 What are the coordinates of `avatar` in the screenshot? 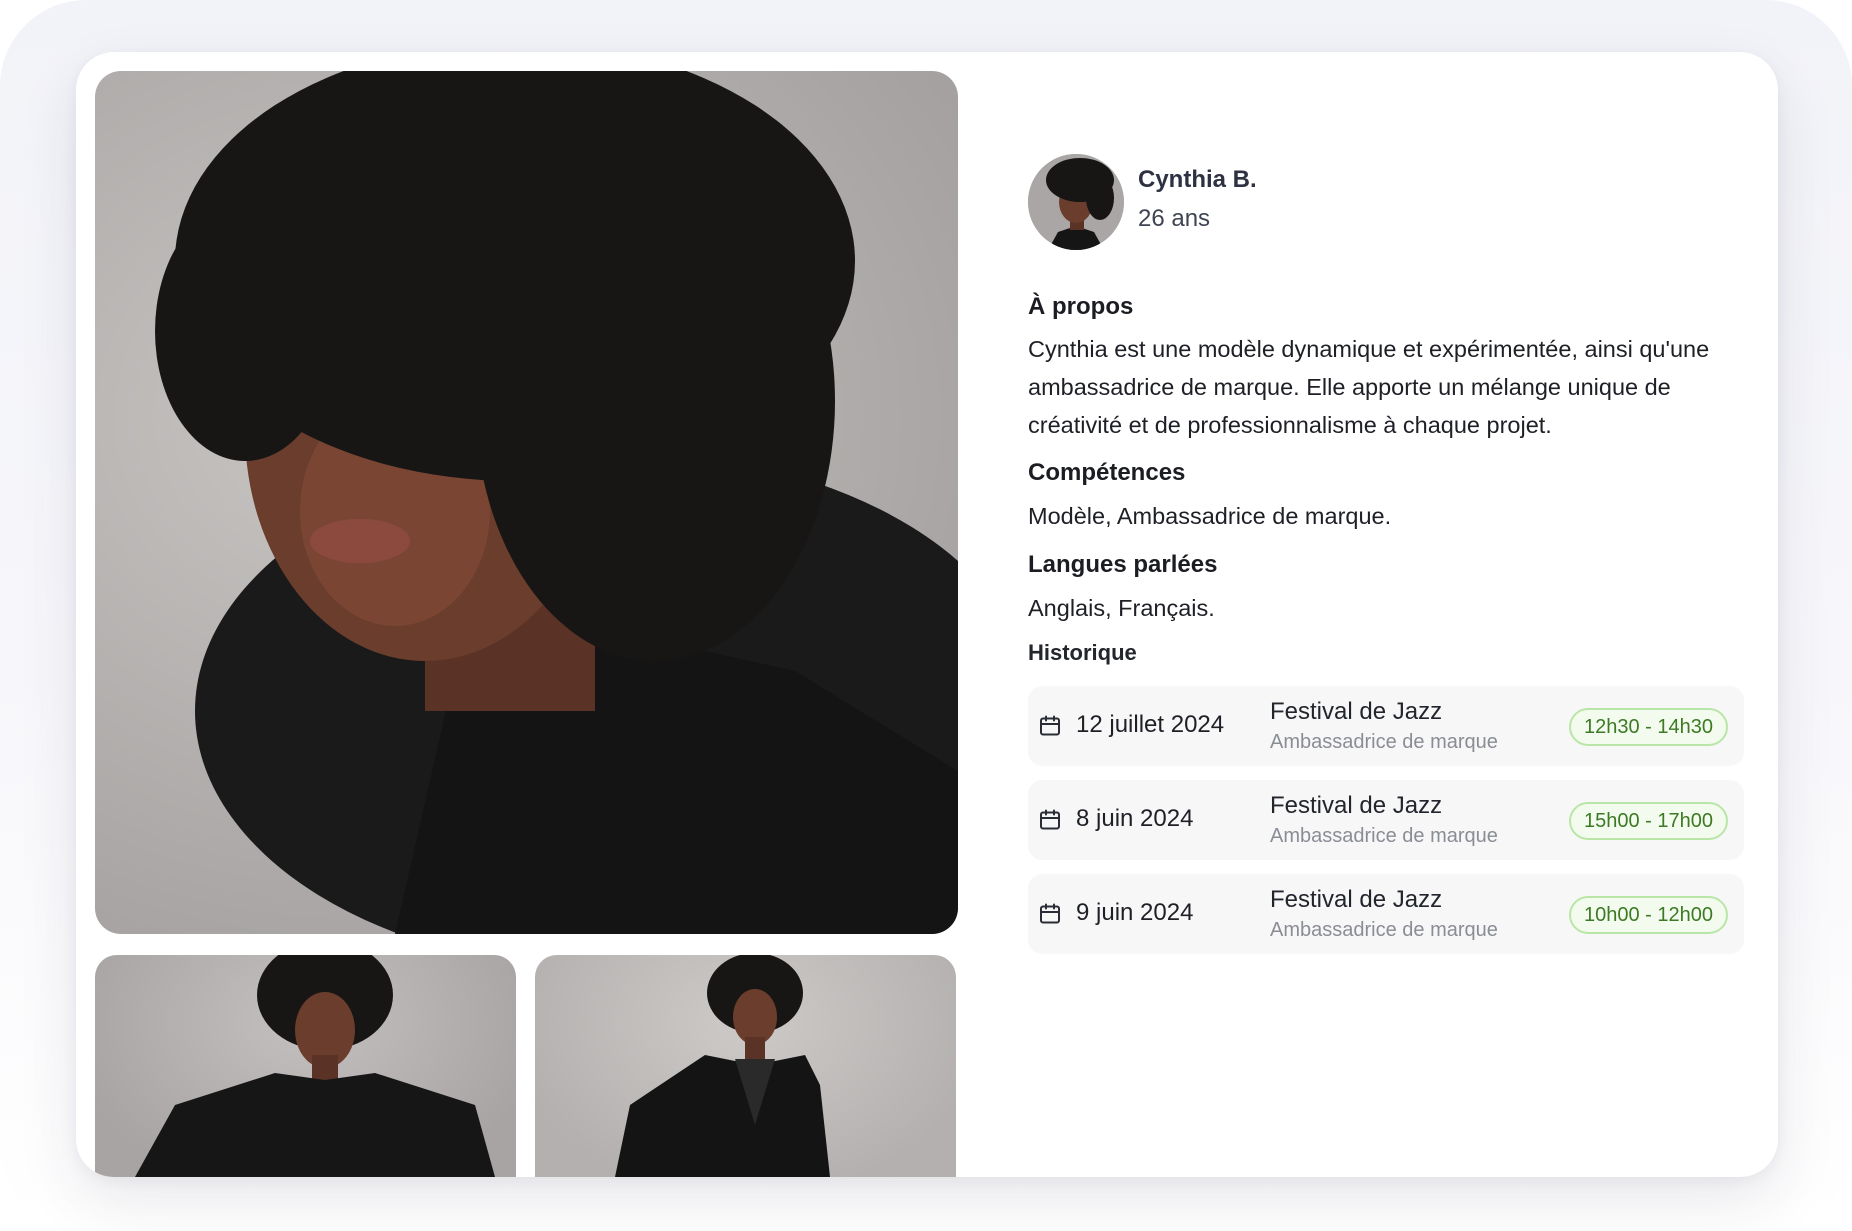 It's located at (1076, 202).